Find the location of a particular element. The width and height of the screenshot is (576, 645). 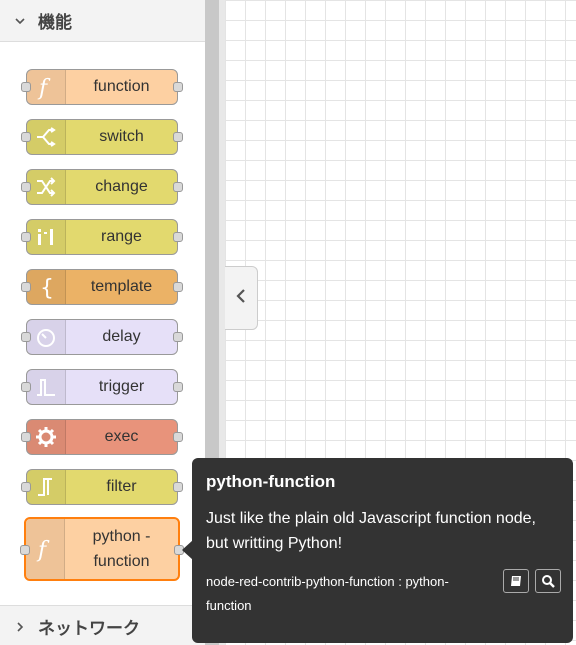

collapse-palette-button is located at coordinates (241, 298).